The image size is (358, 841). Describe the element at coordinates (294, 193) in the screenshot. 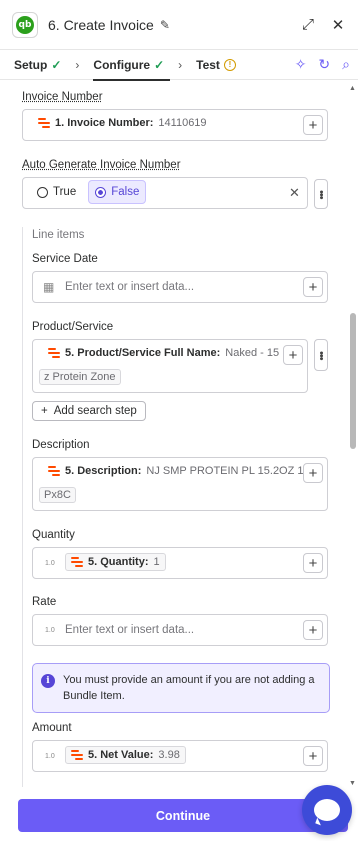

I see `clear-icon: ✕` at that location.